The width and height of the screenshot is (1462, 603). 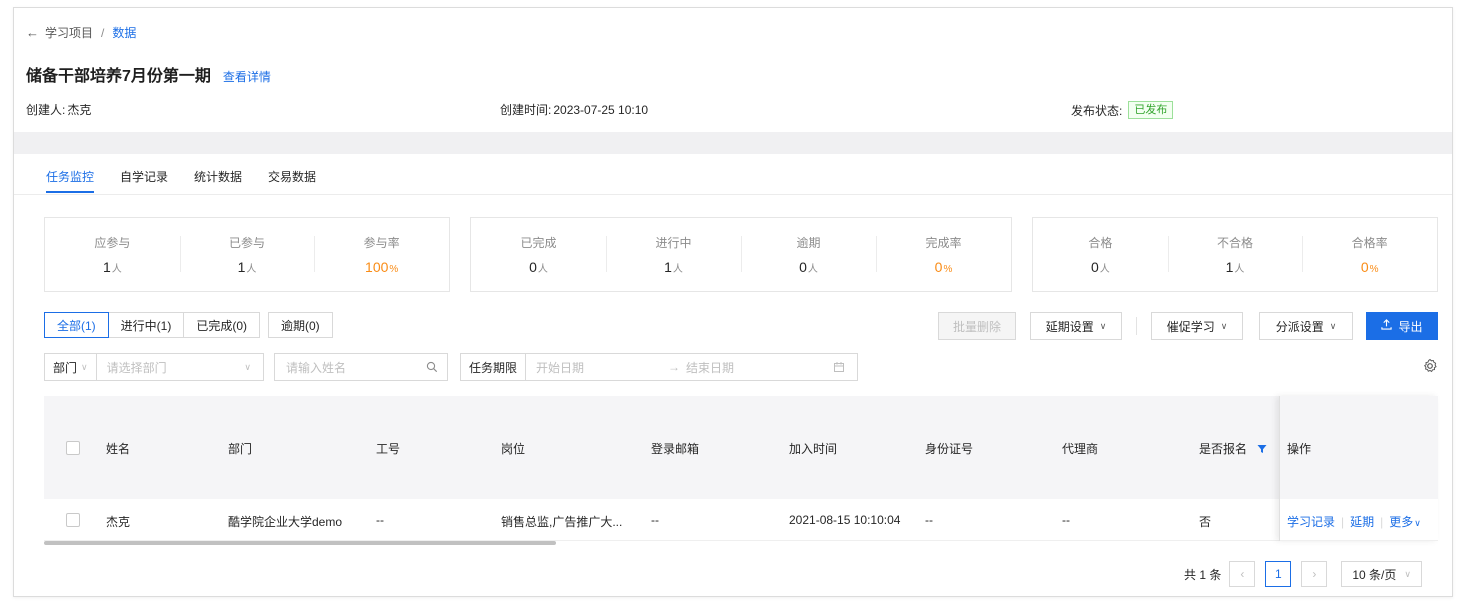 I want to click on start-date-input: 开始日期, so click(x=596, y=367).